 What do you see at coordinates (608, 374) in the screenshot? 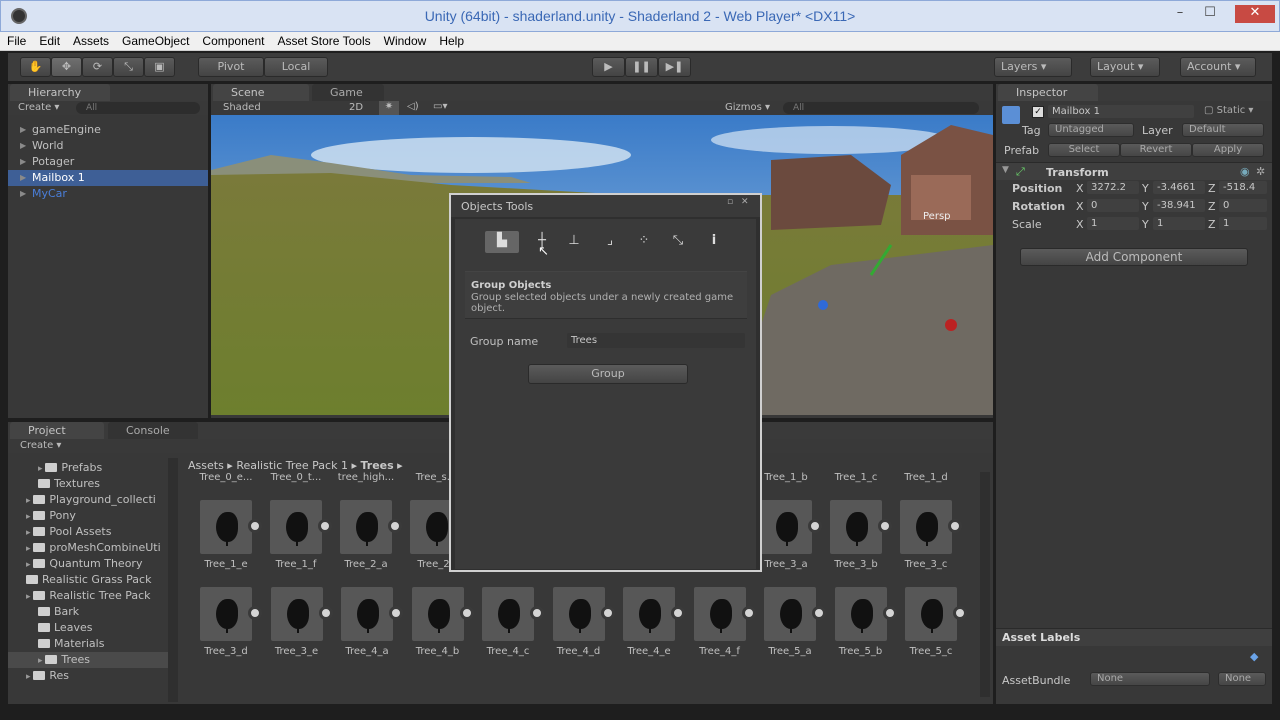
I see `group-button: Group` at bounding box center [608, 374].